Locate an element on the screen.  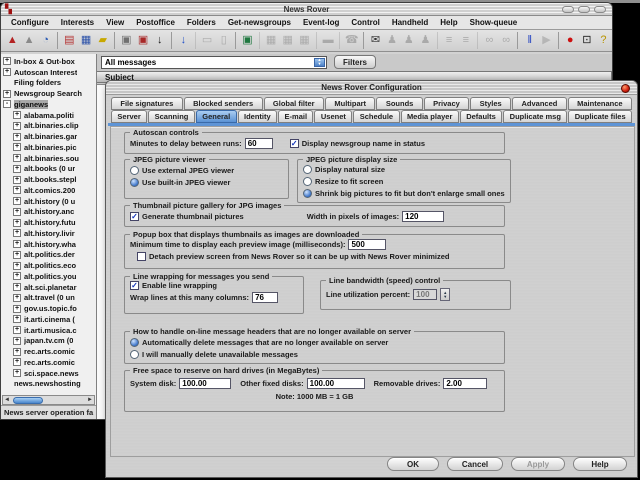
tree-item: + alt.binaries.clip is located at coordinates (48, 126).